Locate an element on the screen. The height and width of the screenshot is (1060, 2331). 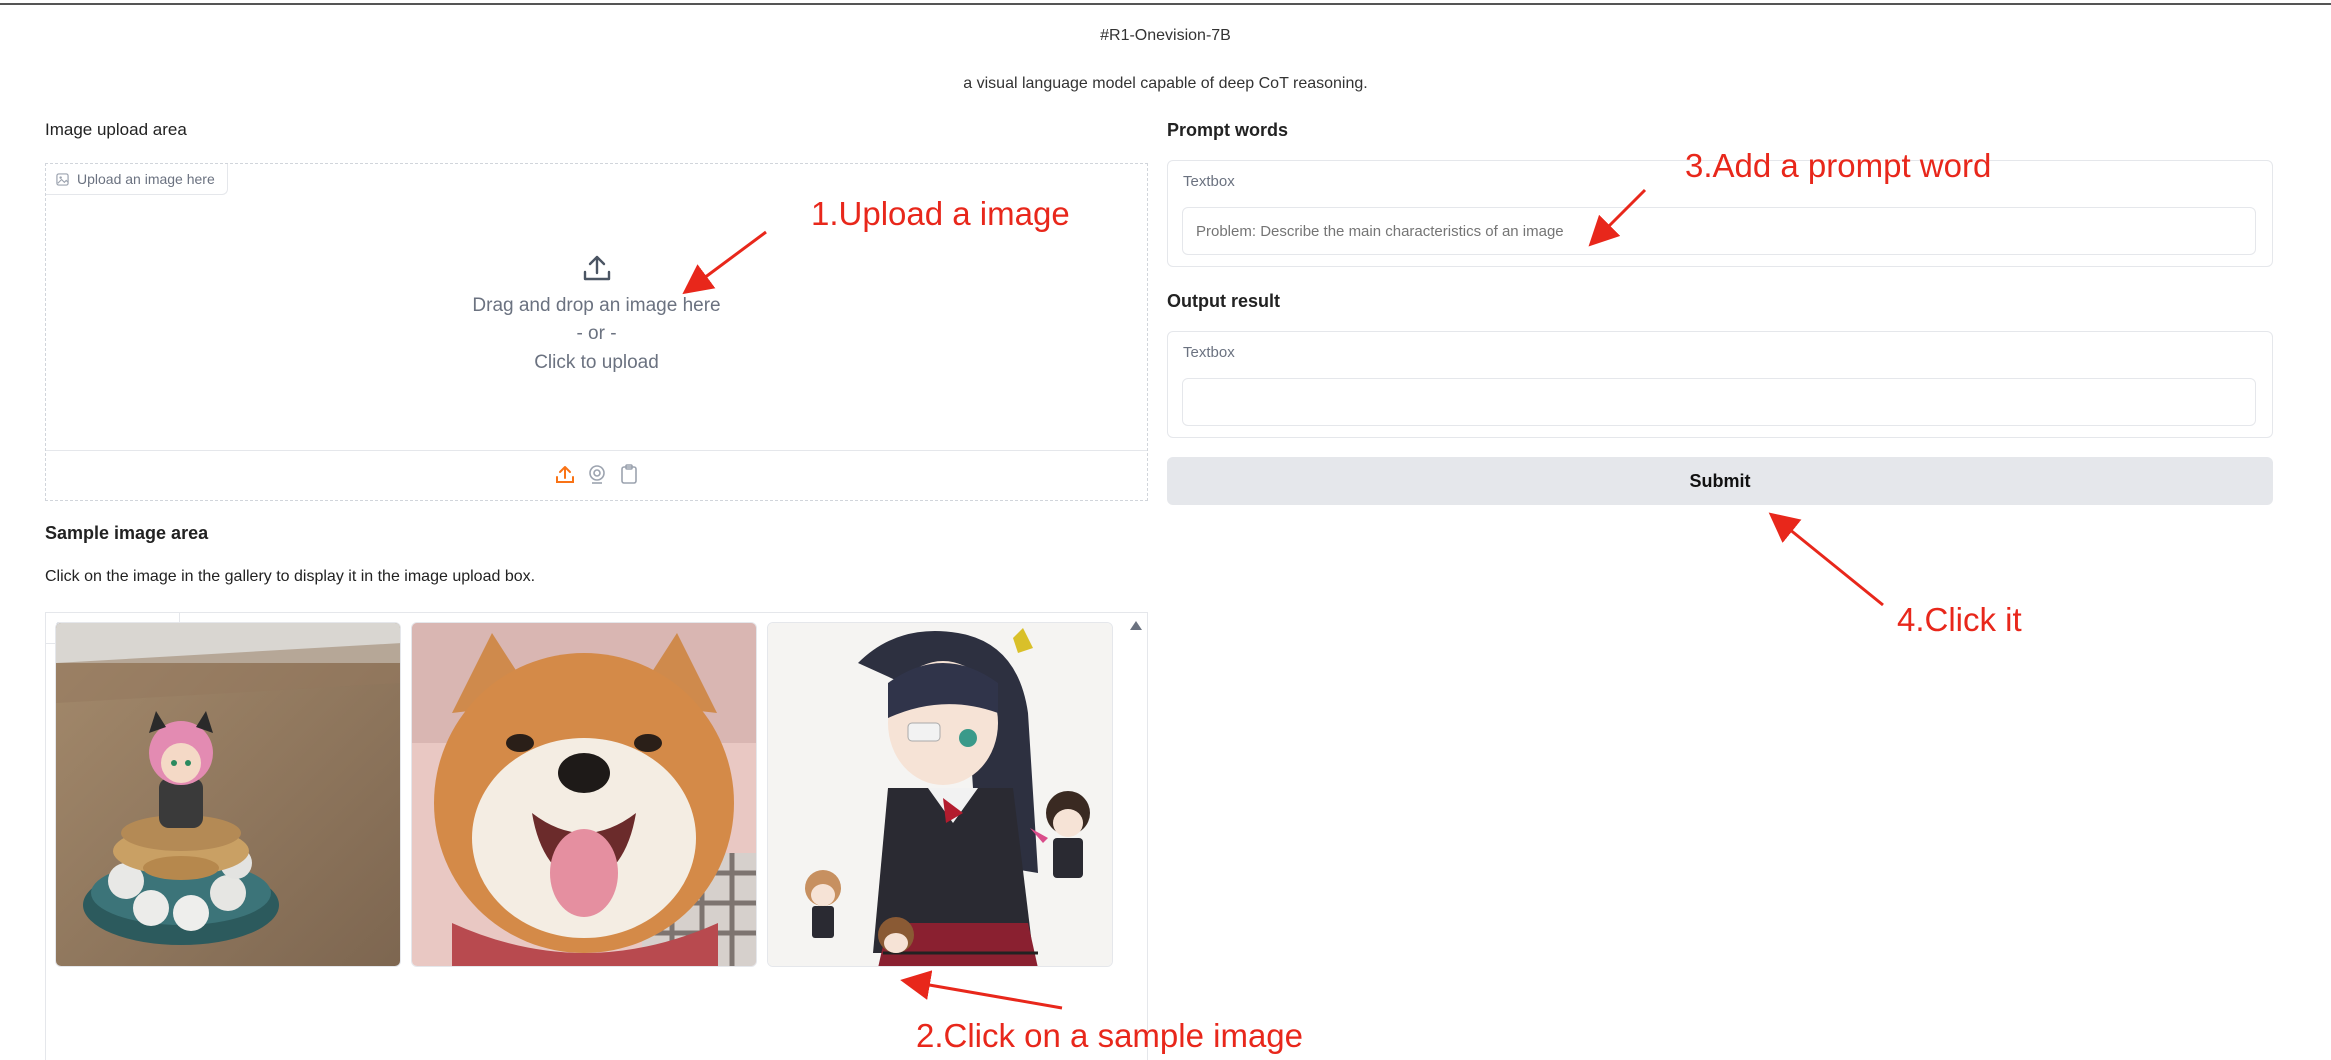
prompt-input is located at coordinates (1719, 231).